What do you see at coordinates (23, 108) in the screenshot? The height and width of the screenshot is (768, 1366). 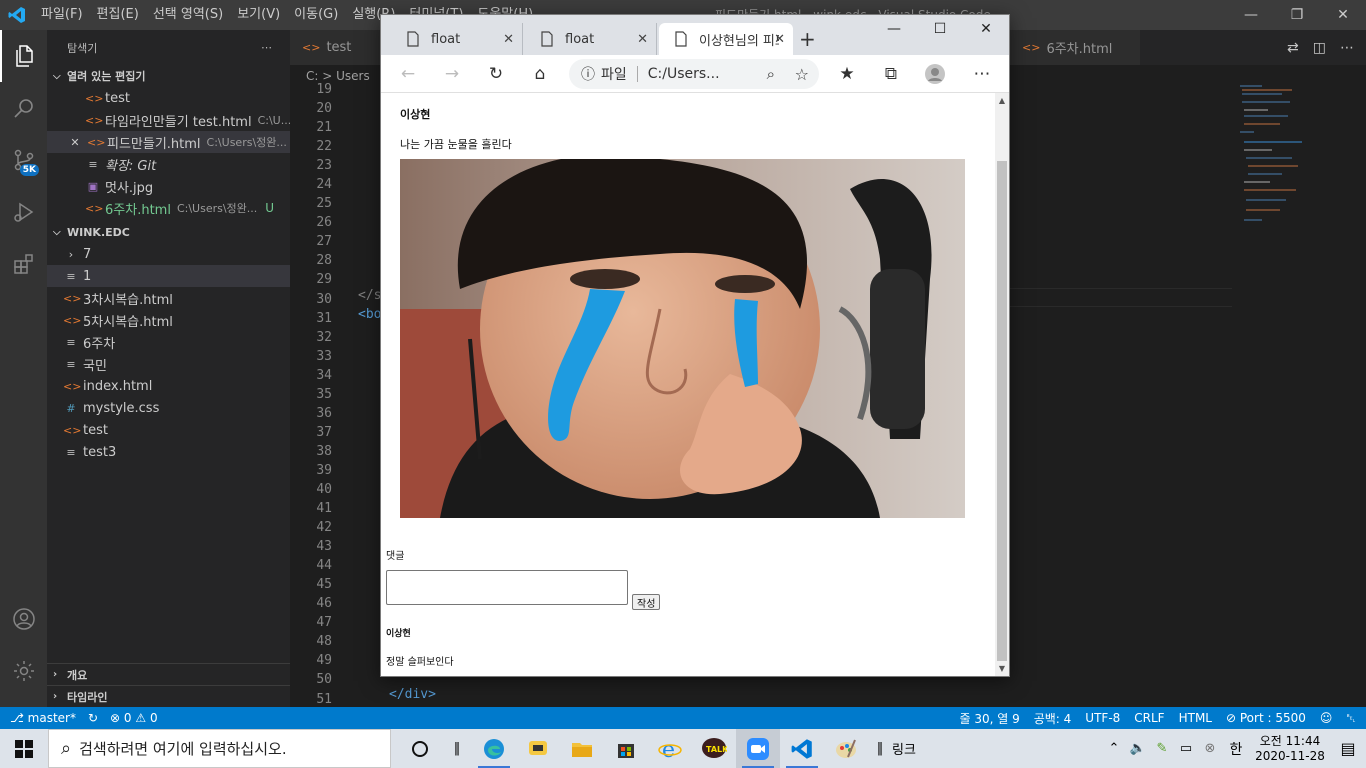 I see `search-activity-icon` at bounding box center [23, 108].